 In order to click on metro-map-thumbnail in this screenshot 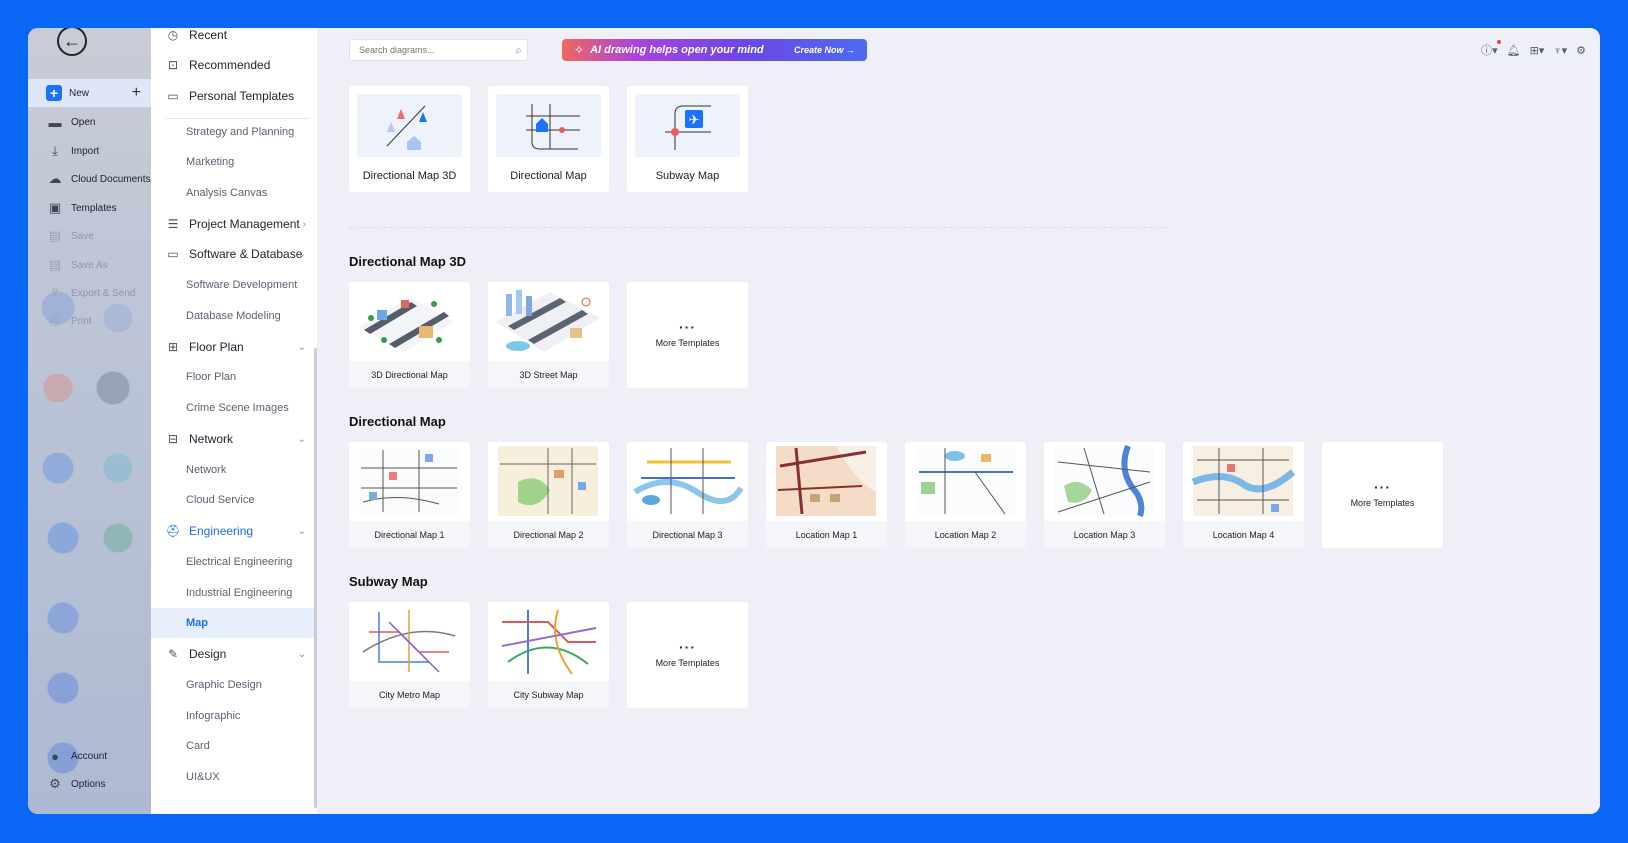, I will do `click(409, 641)`.